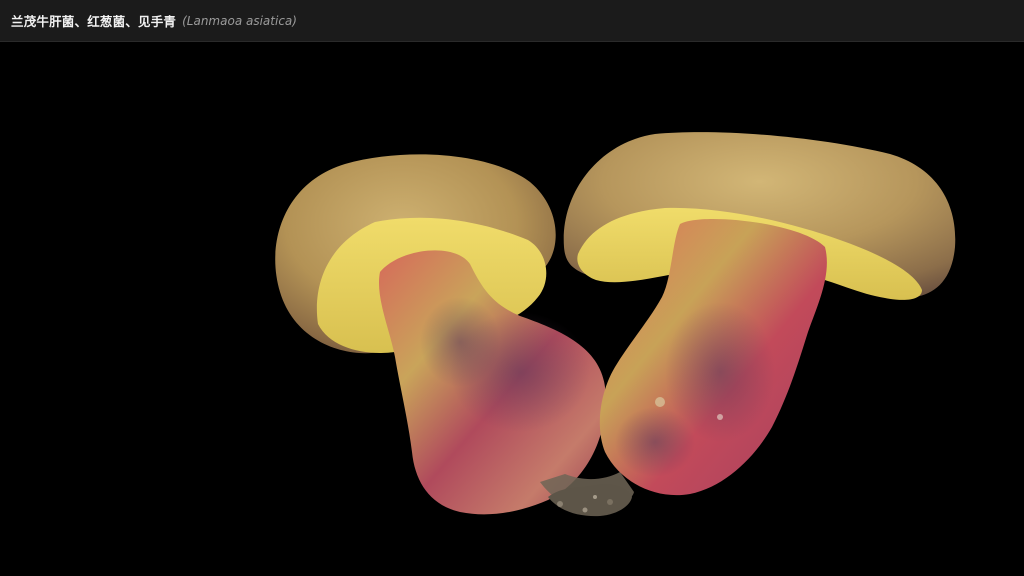  I want to click on species-common-names: 兰茂牛肝菌、红葱菌、见手青, so click(94, 21).